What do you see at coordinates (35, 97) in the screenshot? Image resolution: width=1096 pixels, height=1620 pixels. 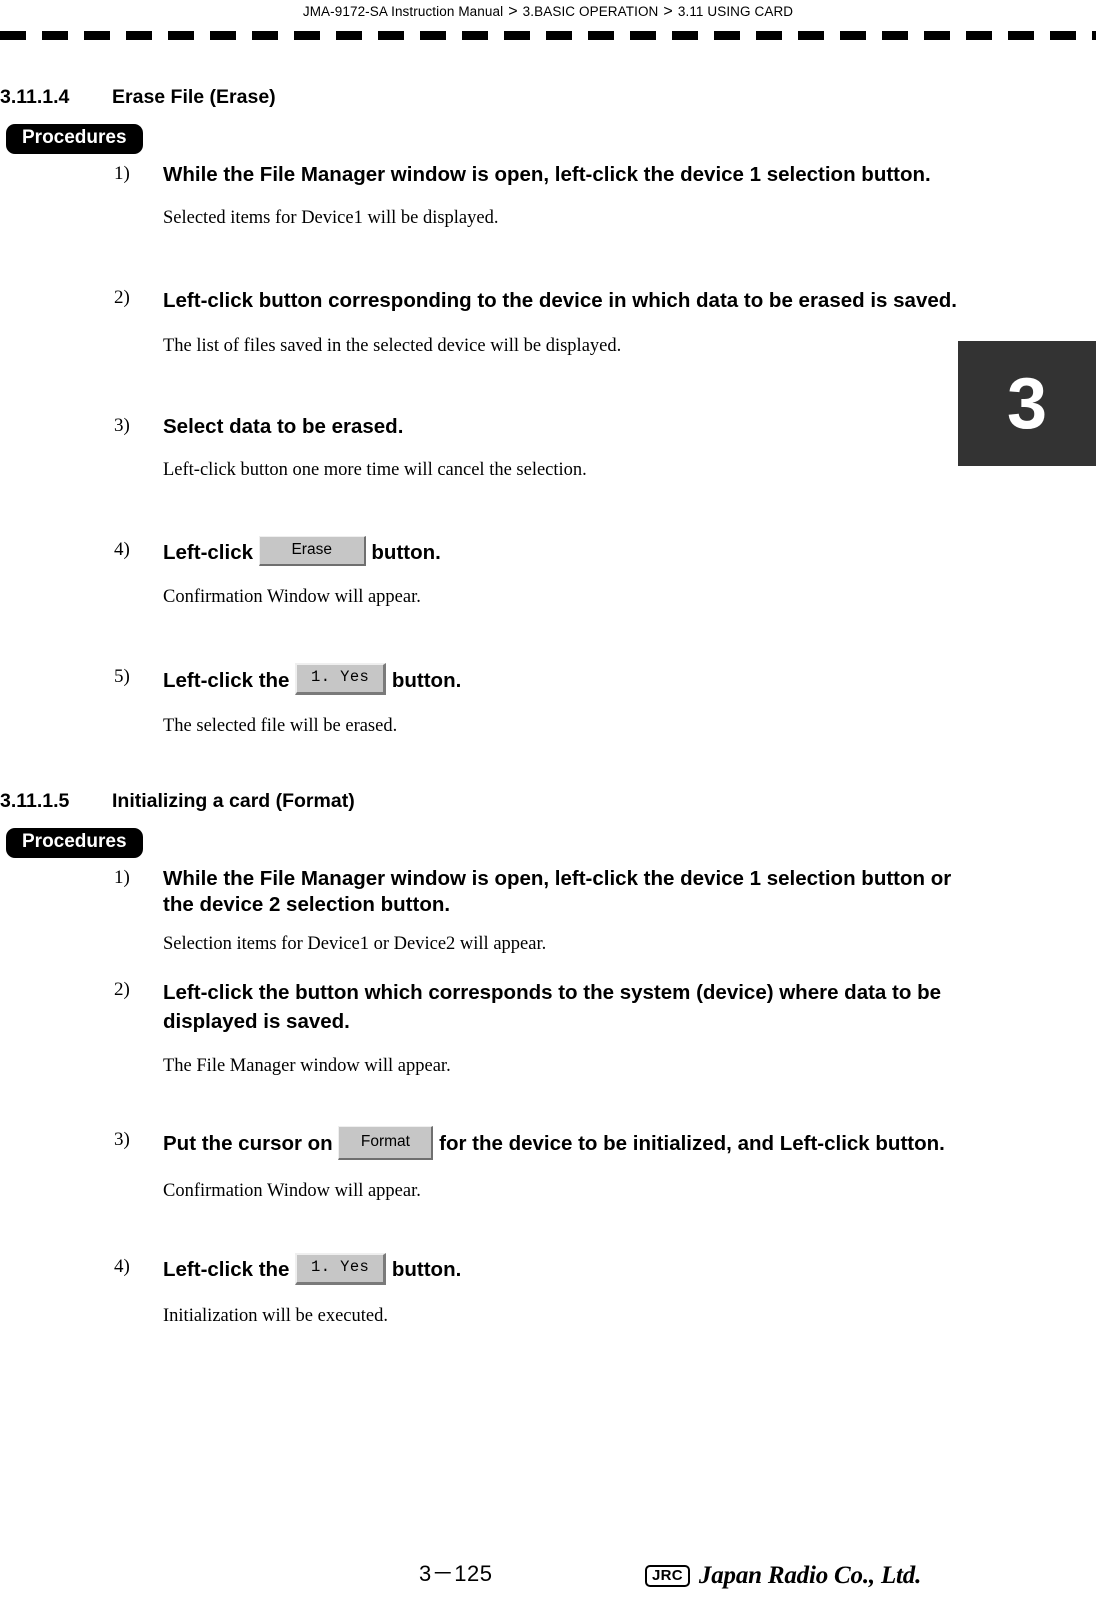 I see `section-number: 3.11.1.4` at bounding box center [35, 97].